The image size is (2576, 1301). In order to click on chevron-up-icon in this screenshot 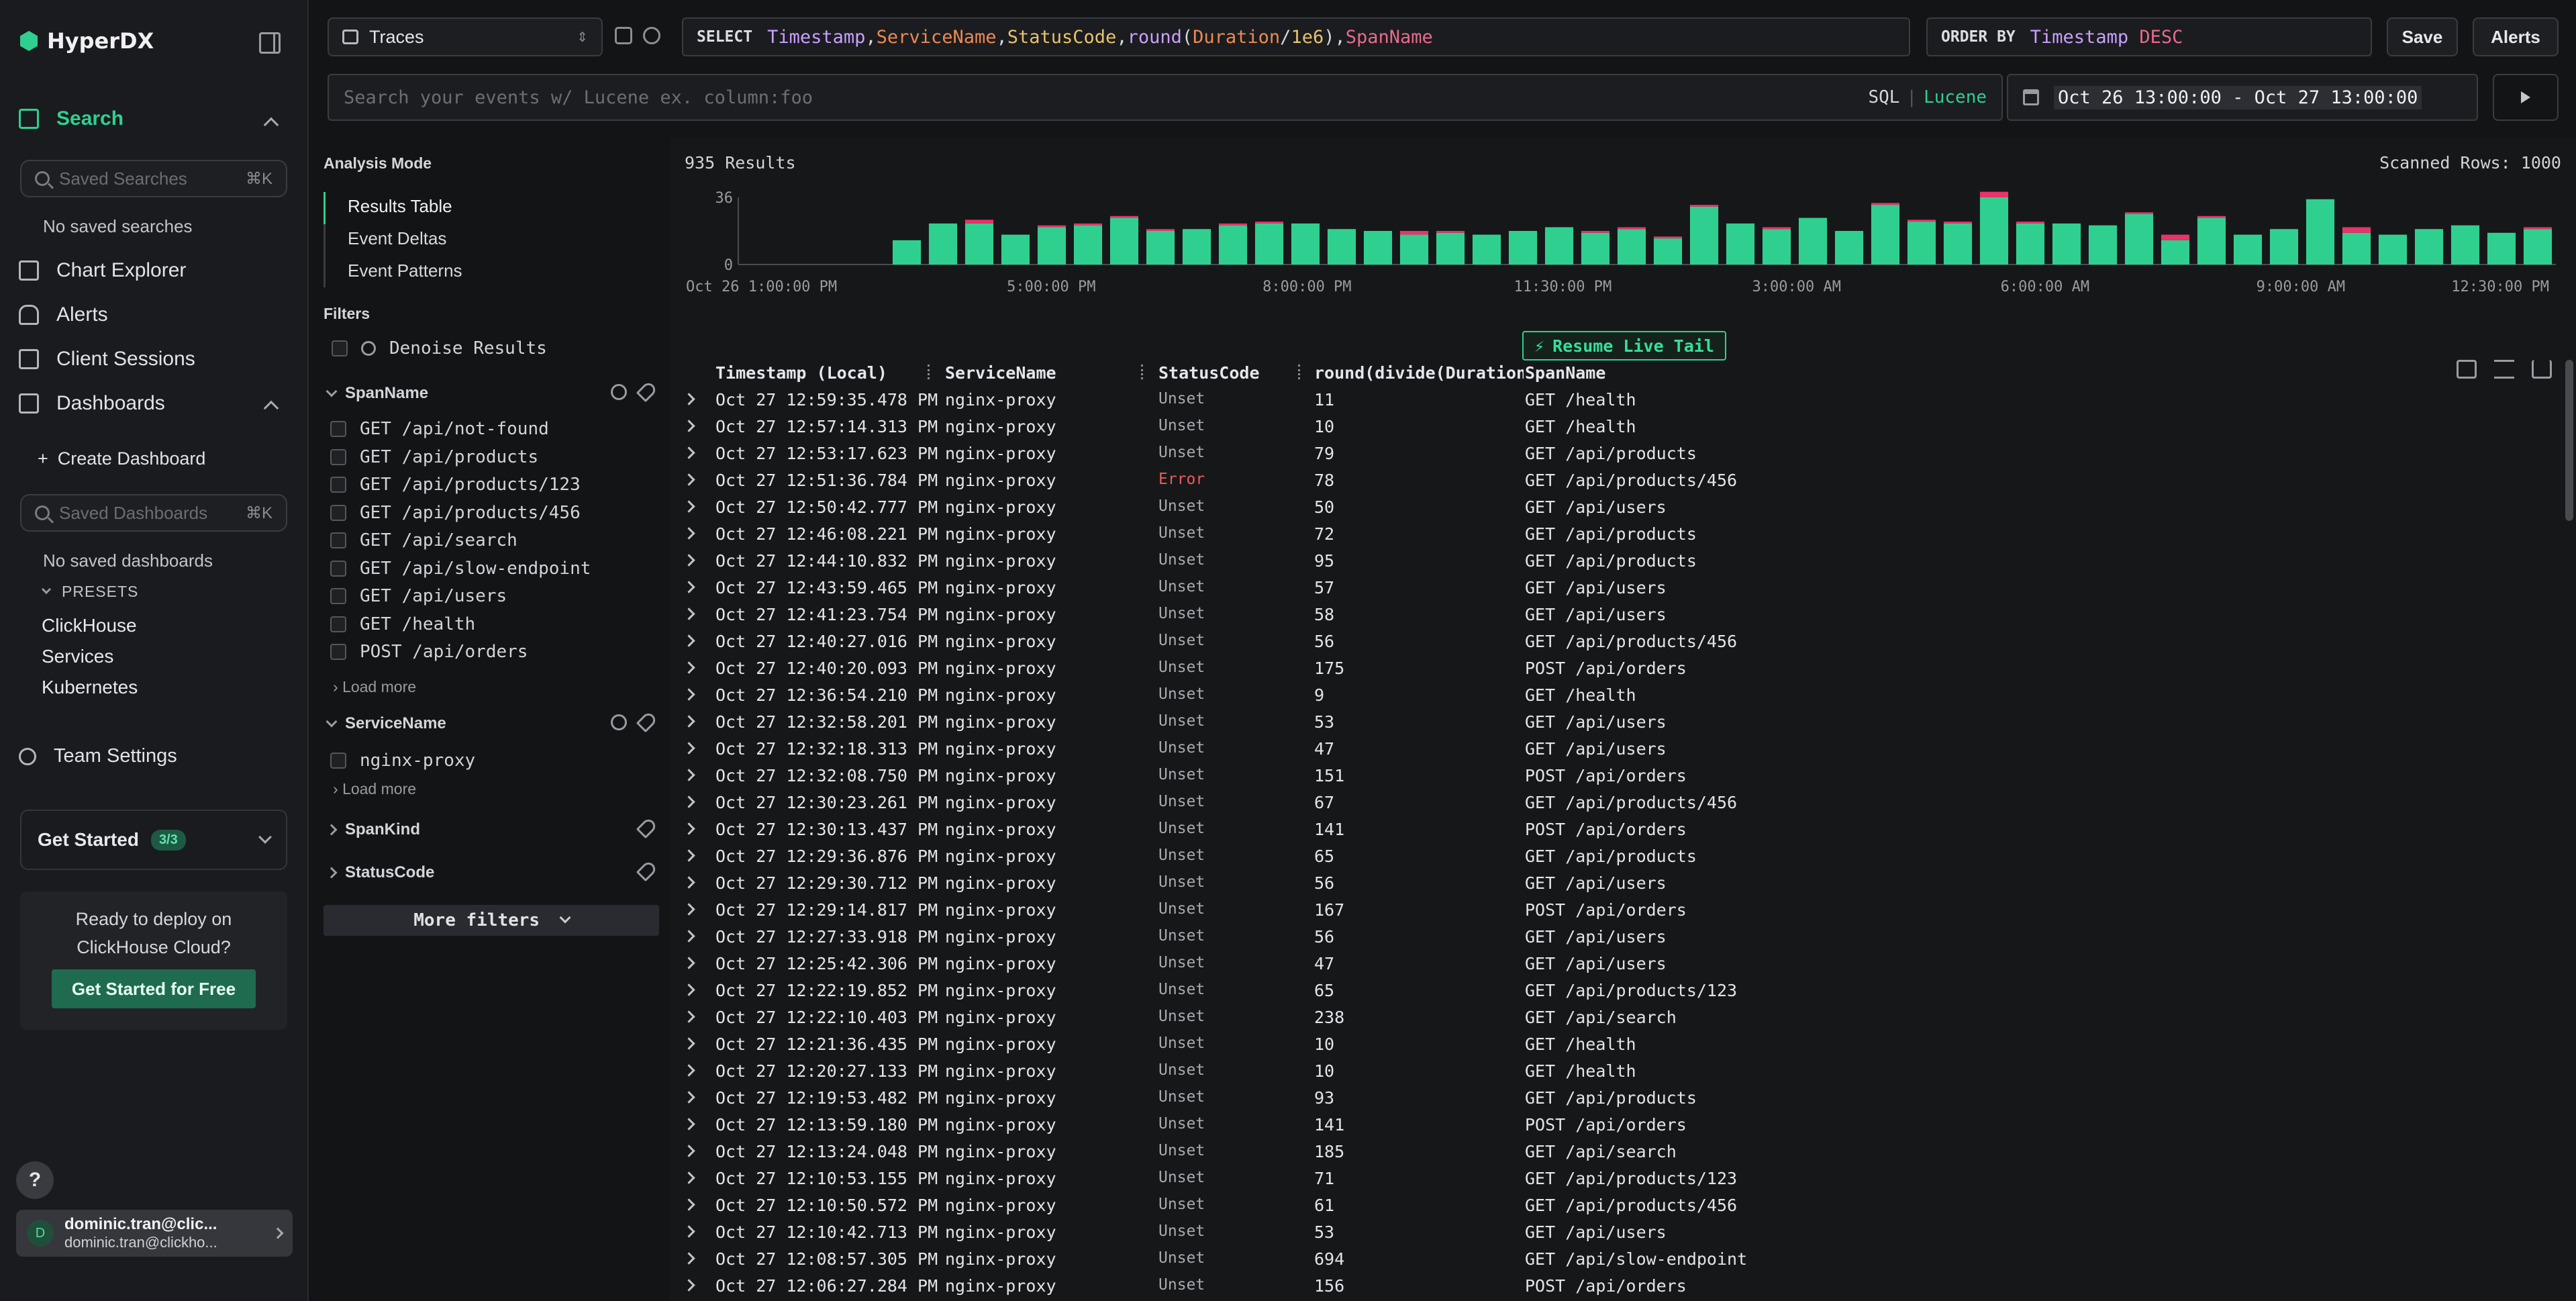, I will do `click(271, 408)`.